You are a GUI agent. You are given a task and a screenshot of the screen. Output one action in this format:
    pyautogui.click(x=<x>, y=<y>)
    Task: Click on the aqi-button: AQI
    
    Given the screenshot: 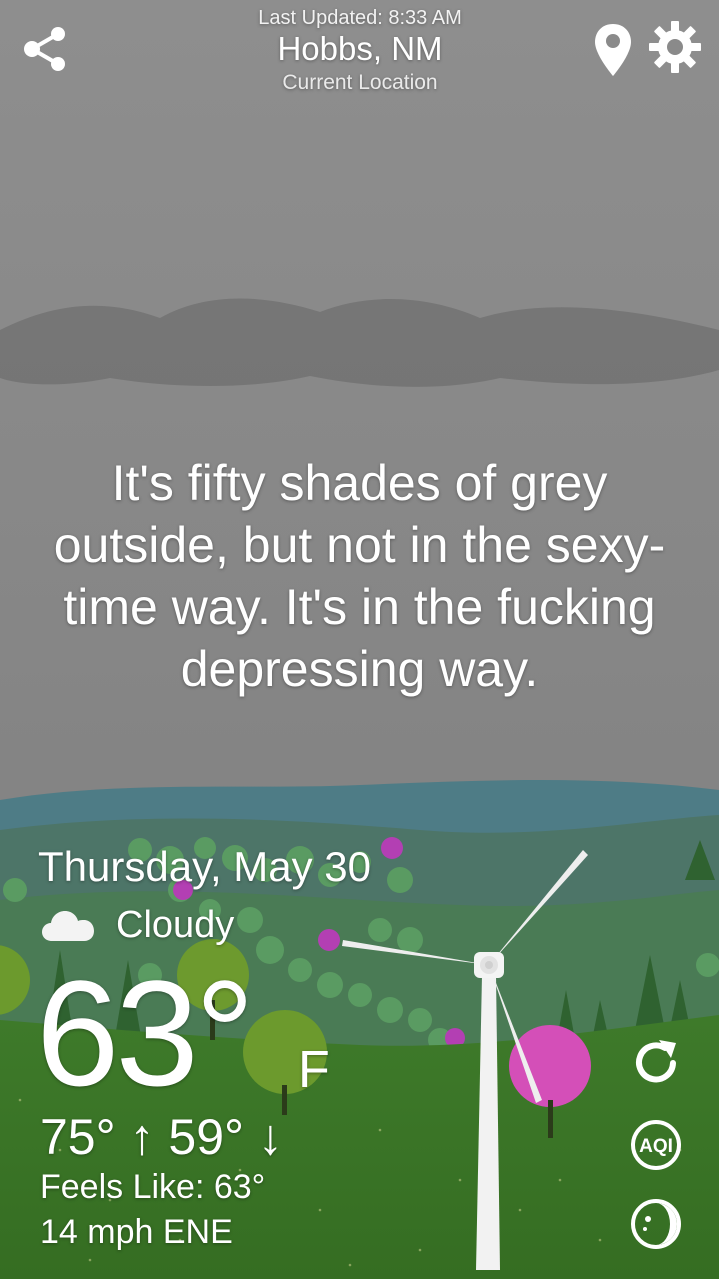 What is the action you would take?
    pyautogui.click(x=656, y=1145)
    